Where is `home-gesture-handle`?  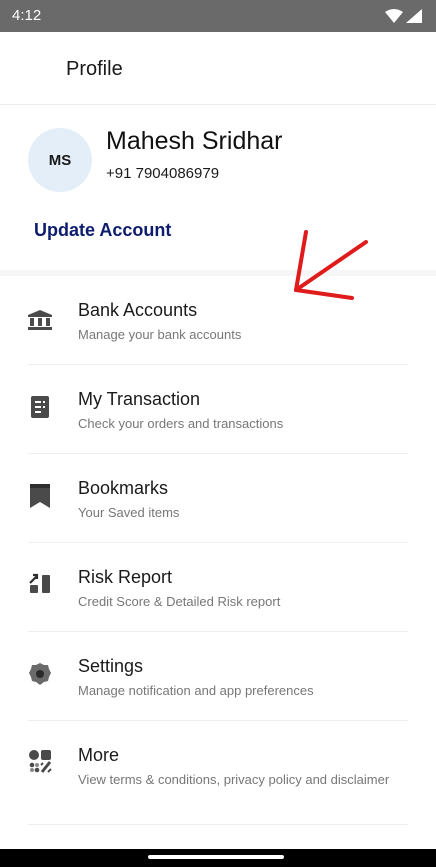
home-gesture-handle is located at coordinates (216, 857).